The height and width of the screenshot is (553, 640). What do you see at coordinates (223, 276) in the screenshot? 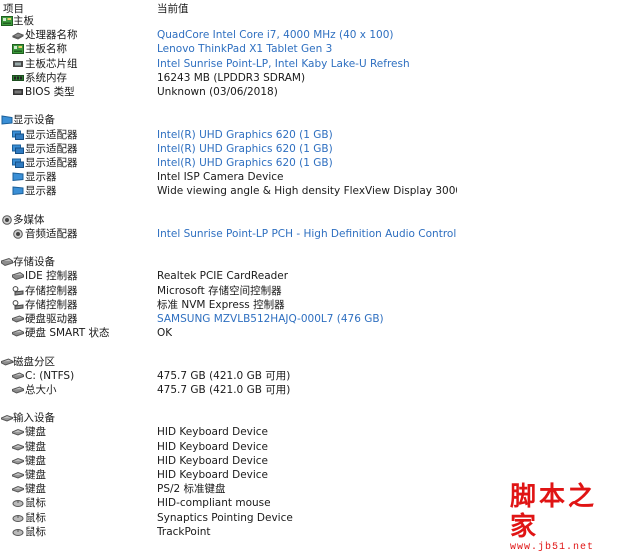
I see `item-value: Realtek PCIE CardReader` at bounding box center [223, 276].